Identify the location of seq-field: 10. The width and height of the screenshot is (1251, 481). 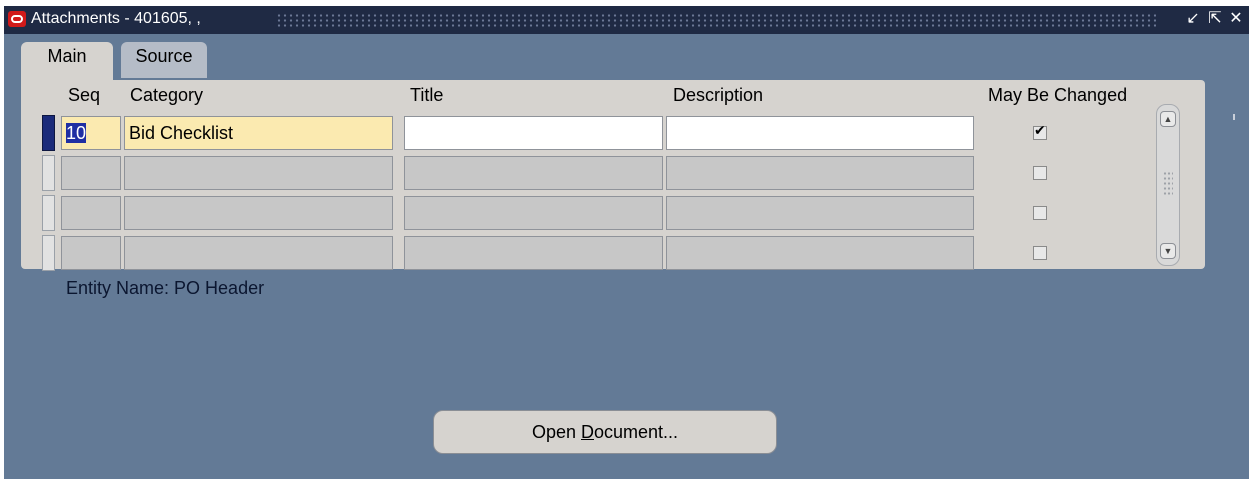
(91, 133).